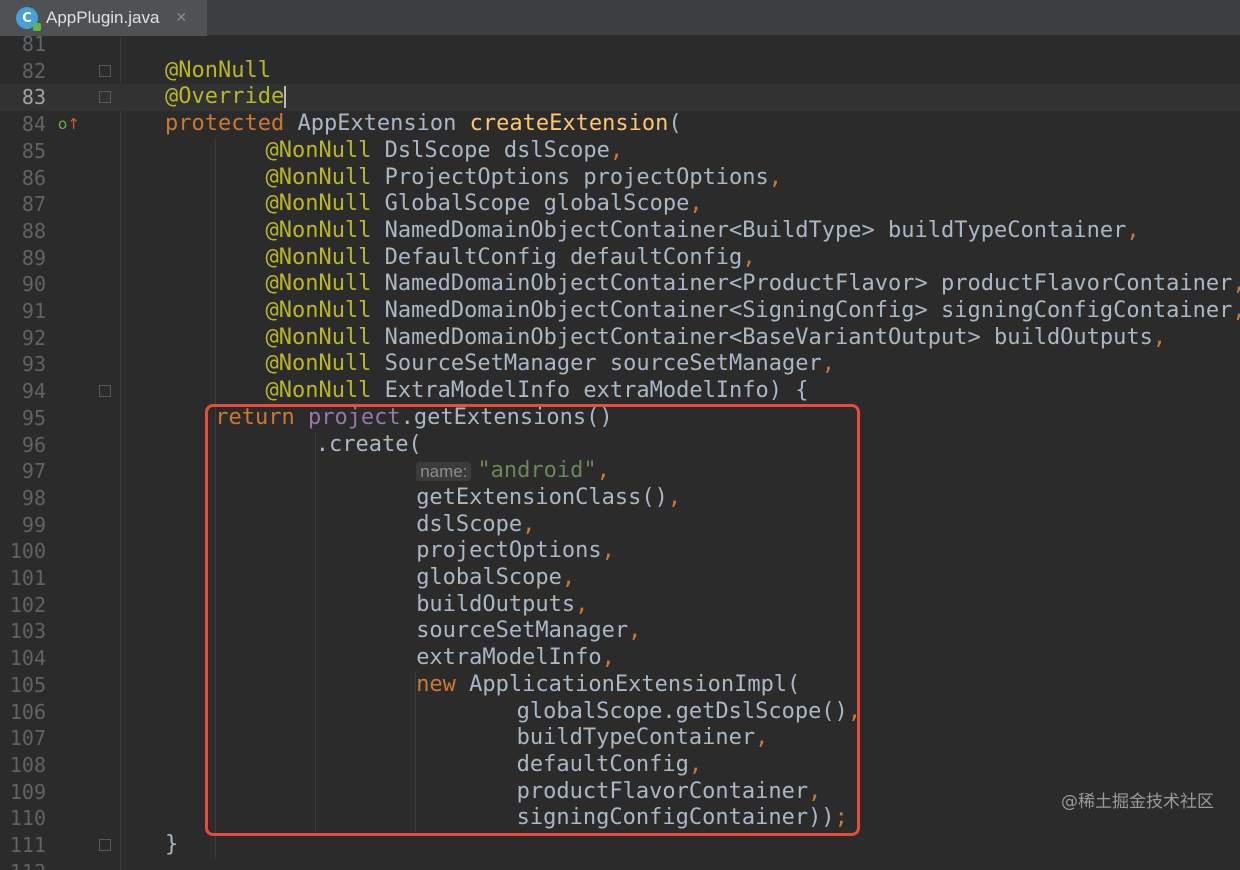 The height and width of the screenshot is (870, 1240). I want to click on line-number: 84, so click(33, 124).